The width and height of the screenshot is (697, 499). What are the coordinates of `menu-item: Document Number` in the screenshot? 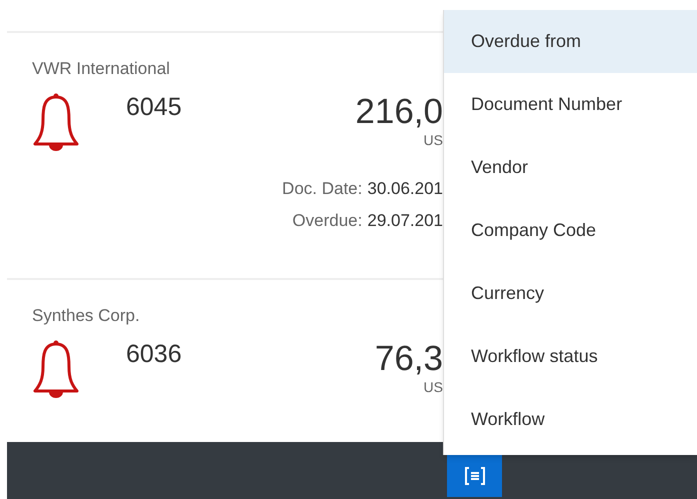 It's located at (570, 104).